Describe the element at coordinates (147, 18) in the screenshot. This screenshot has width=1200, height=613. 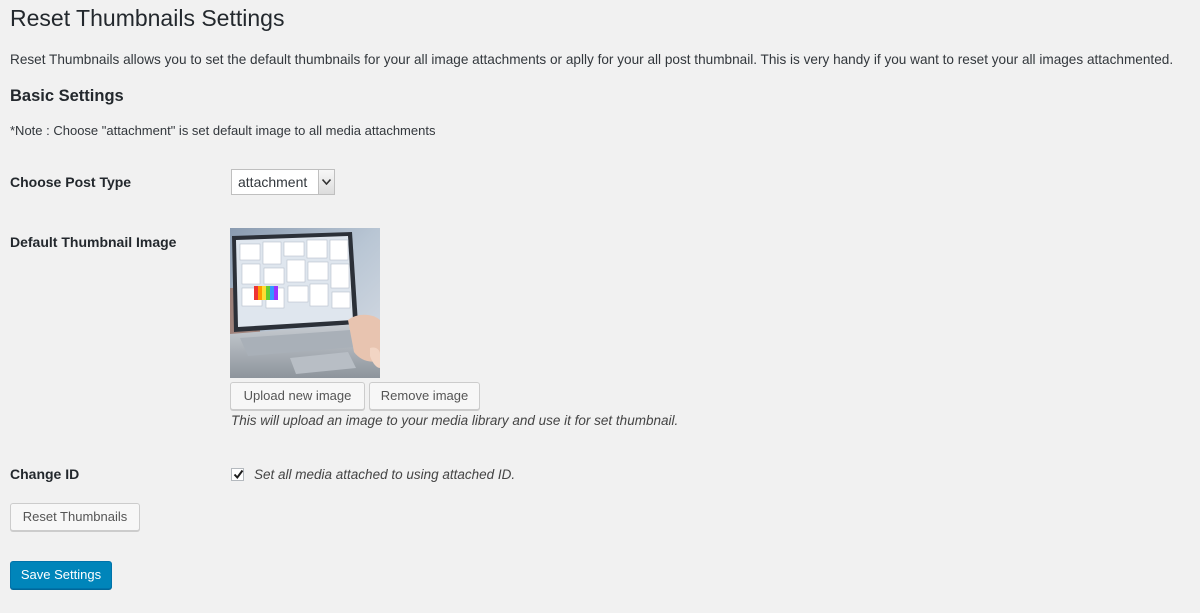
I see `page-title: Reset Thumbnails Settings` at that location.